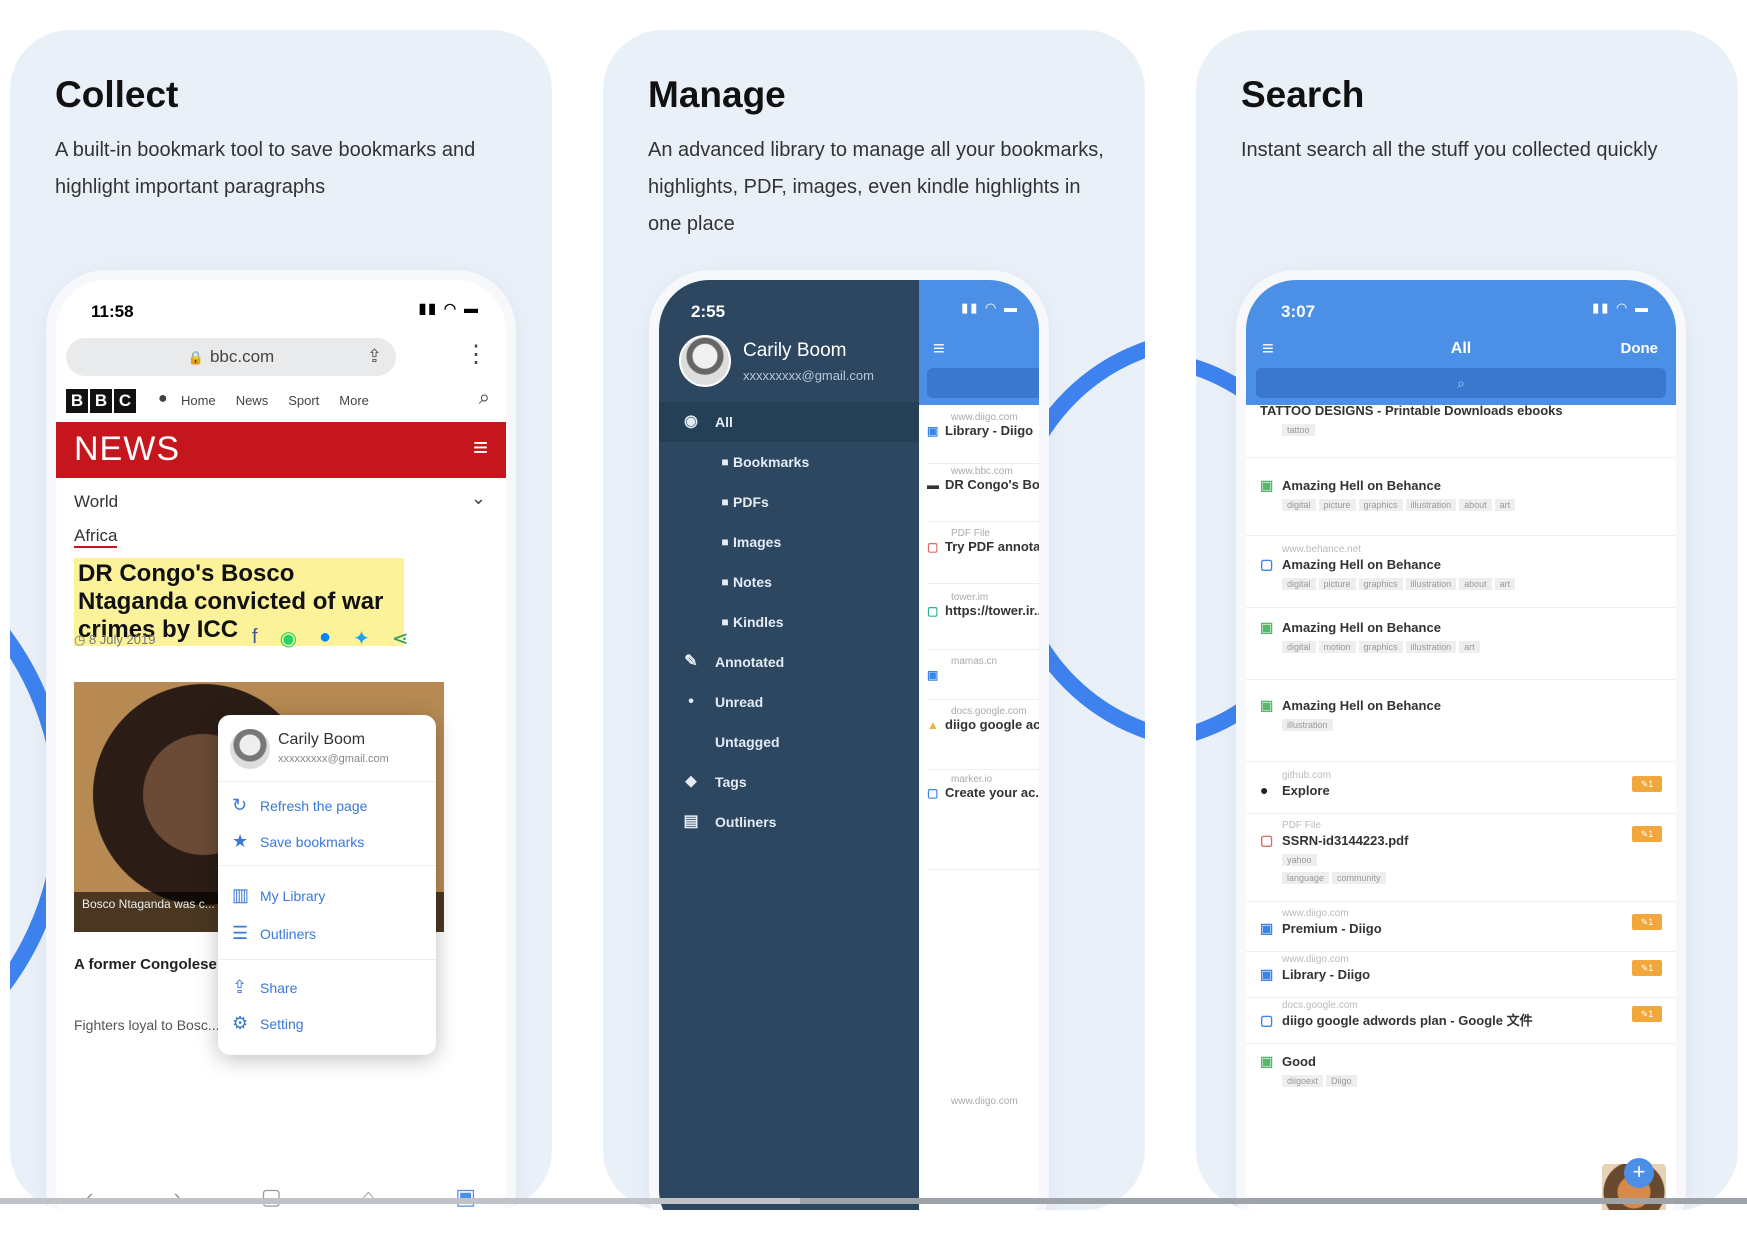 The width and height of the screenshot is (1747, 1240). What do you see at coordinates (368, 1197) in the screenshot?
I see `home-icon: ⌂` at bounding box center [368, 1197].